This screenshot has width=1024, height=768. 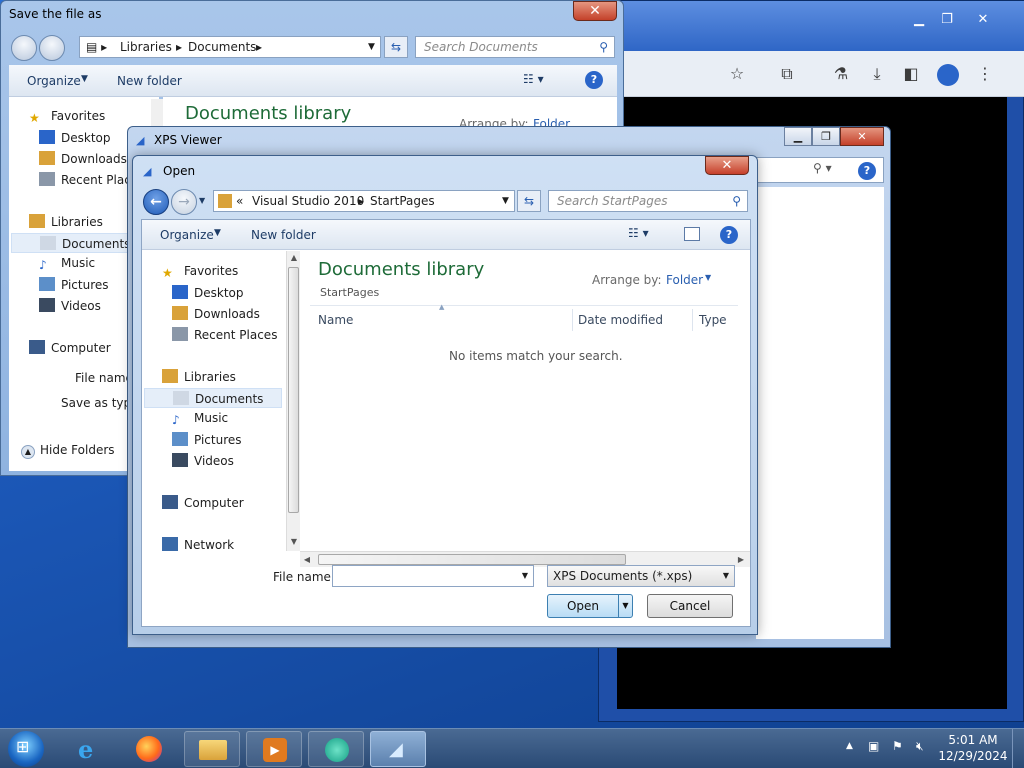 What do you see at coordinates (826, 136) in the screenshot?
I see `maximize-button: ❐` at bounding box center [826, 136].